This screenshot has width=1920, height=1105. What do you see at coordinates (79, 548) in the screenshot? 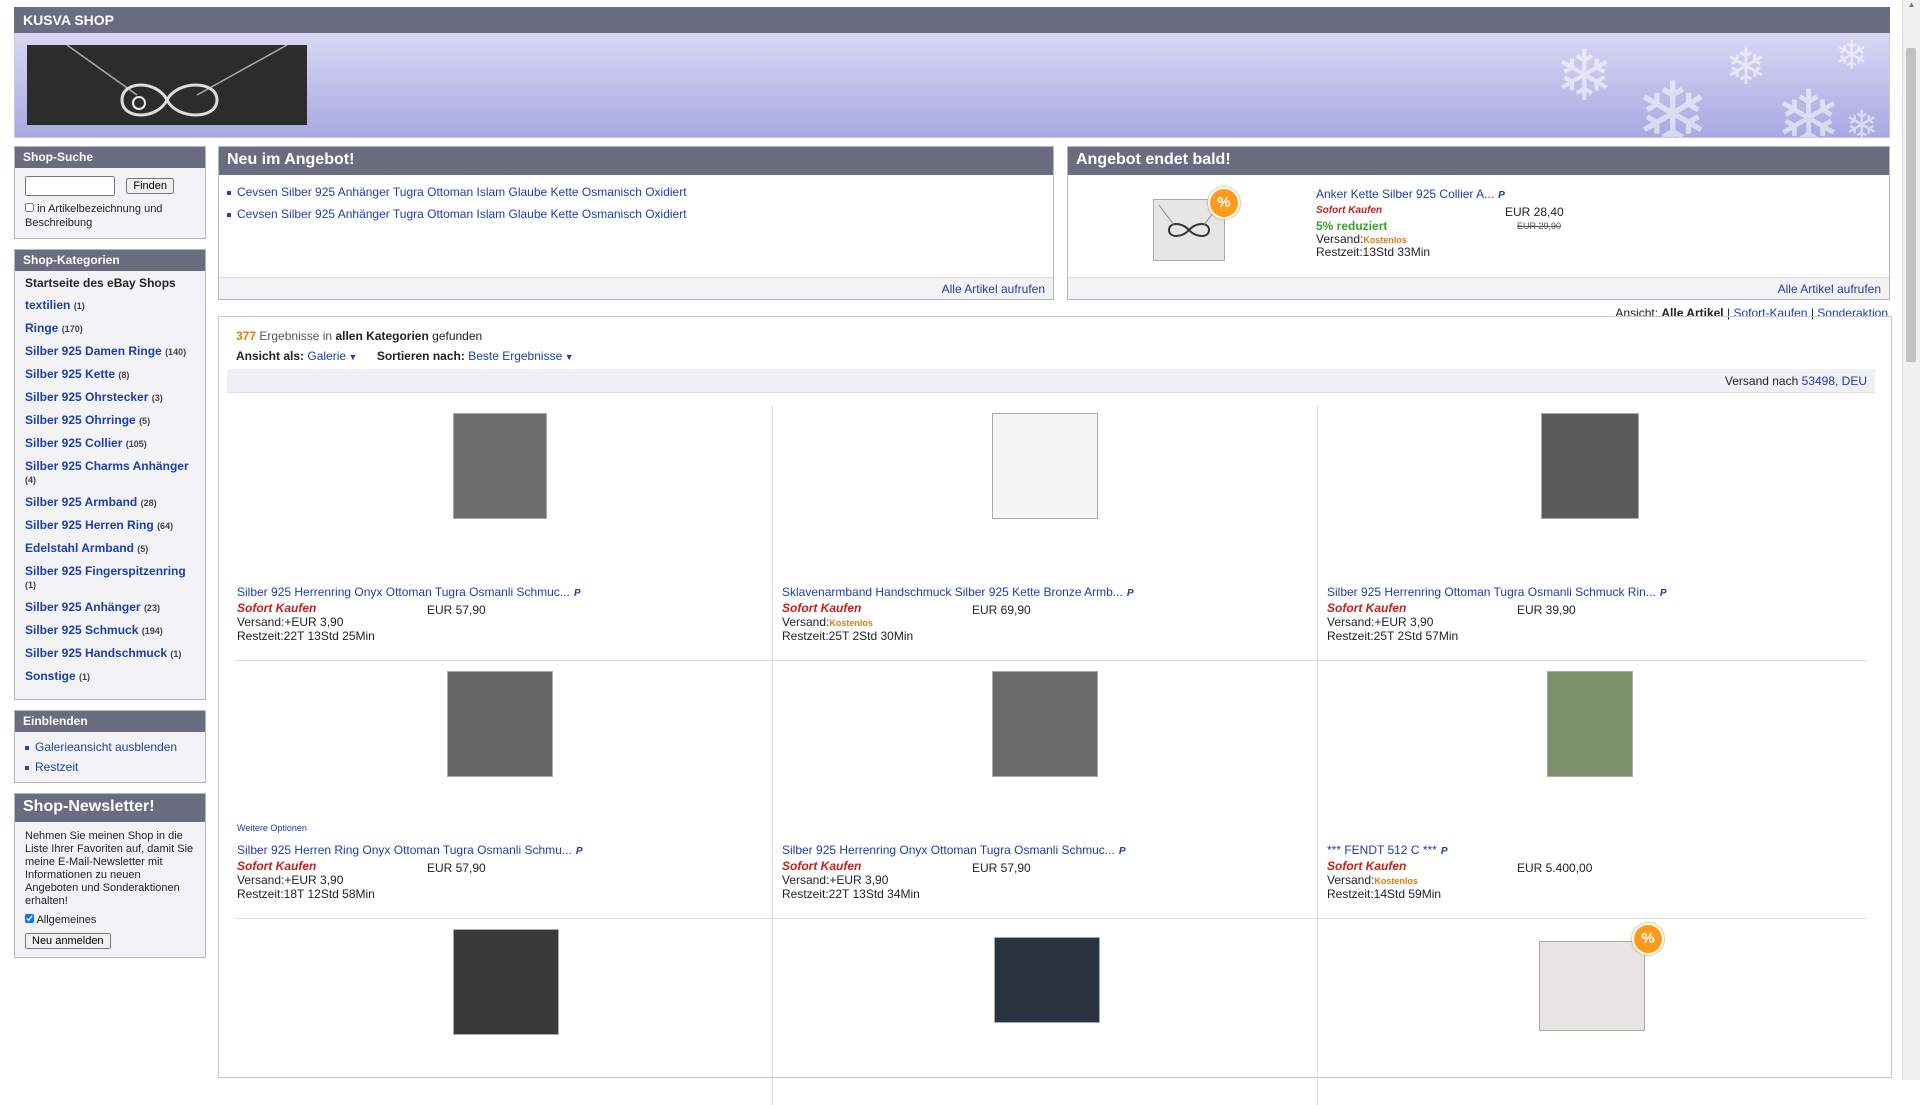
I see `category-label: Edelstahl Armband` at bounding box center [79, 548].